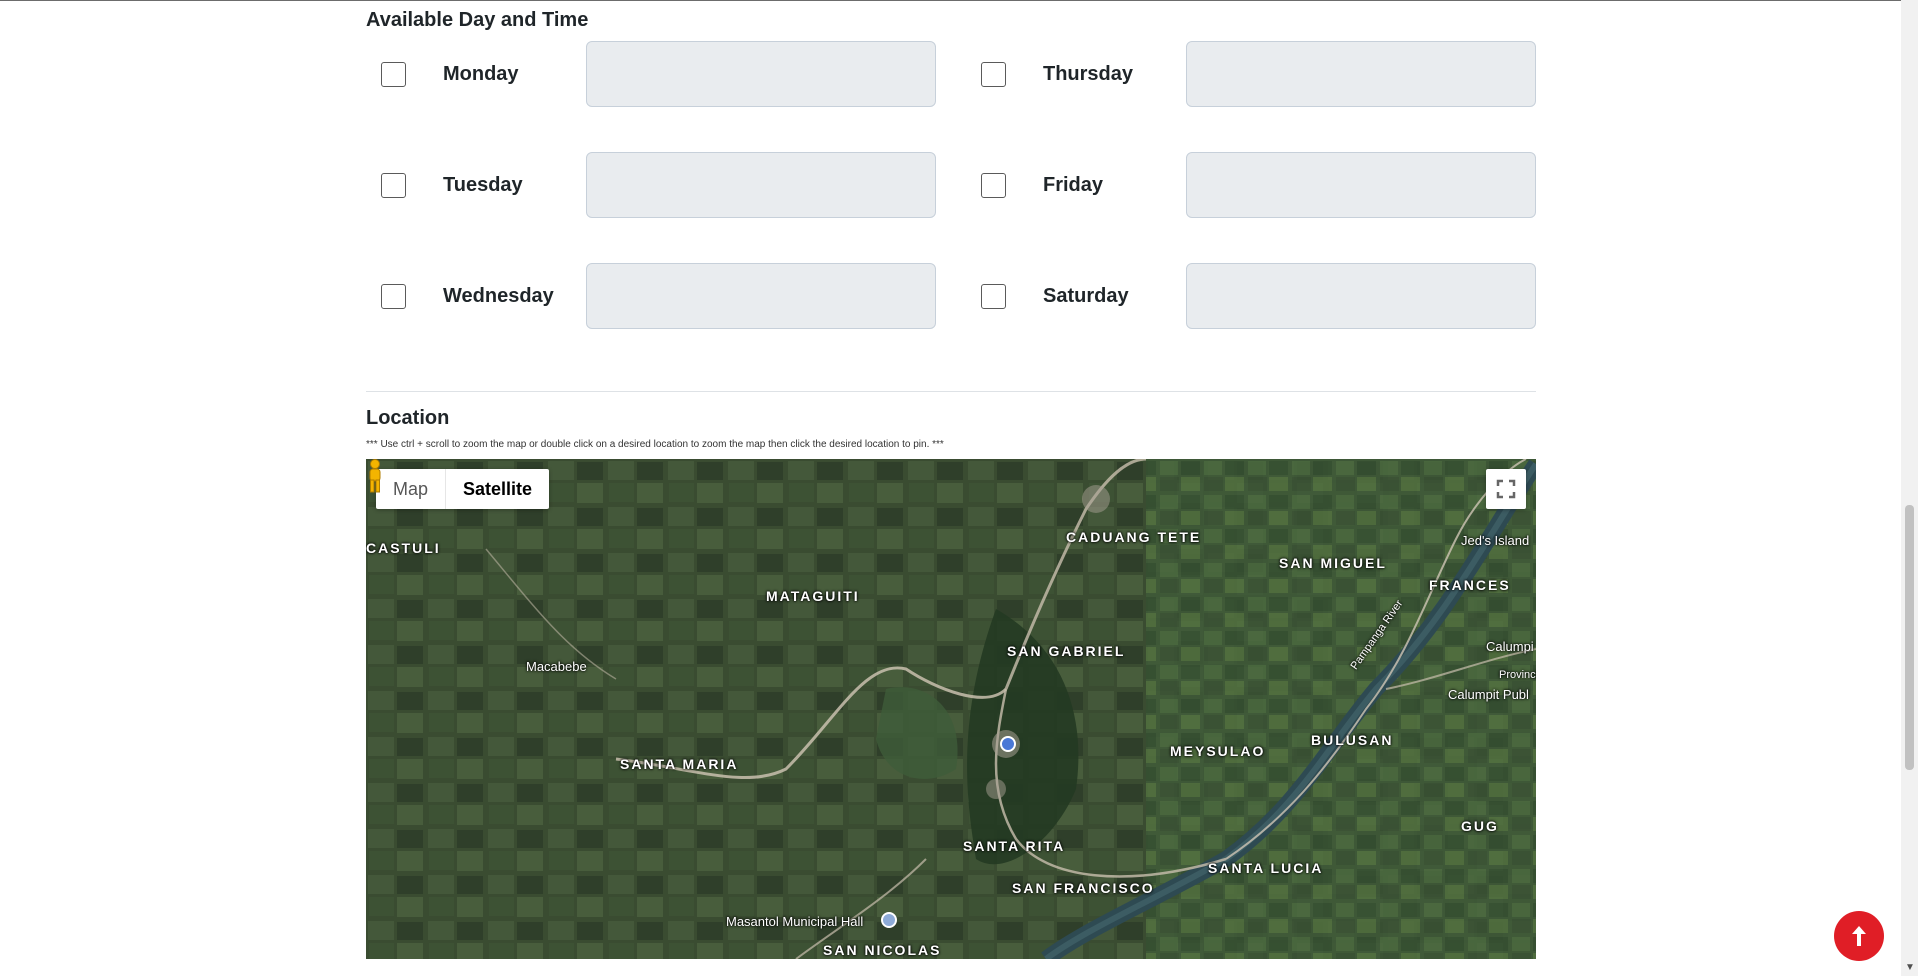 The width and height of the screenshot is (1918, 976). What do you see at coordinates (761, 185) in the screenshot?
I see `tuesday-time-input` at bounding box center [761, 185].